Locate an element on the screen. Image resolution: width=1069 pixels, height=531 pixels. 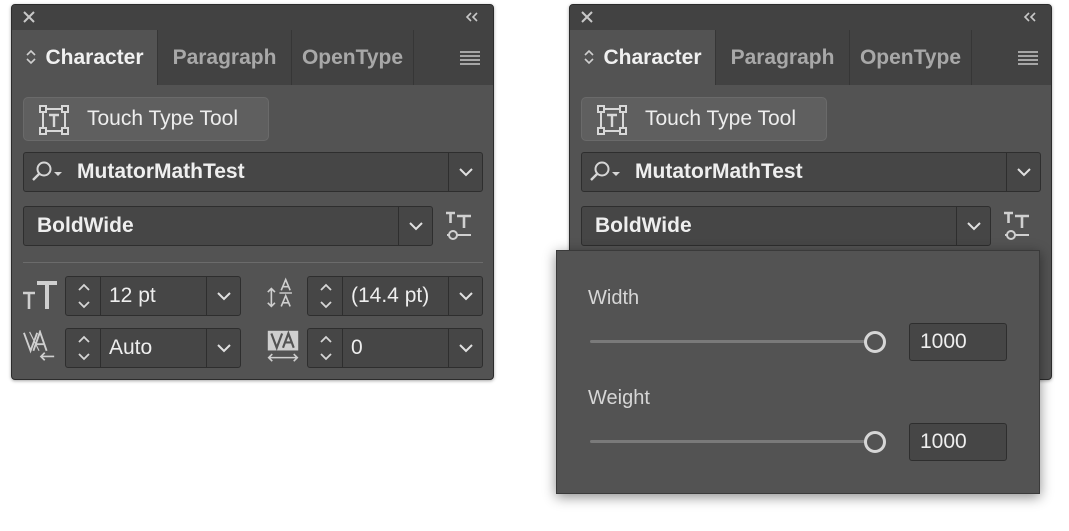
leading-value: (14.4 pt) is located at coordinates (390, 295).